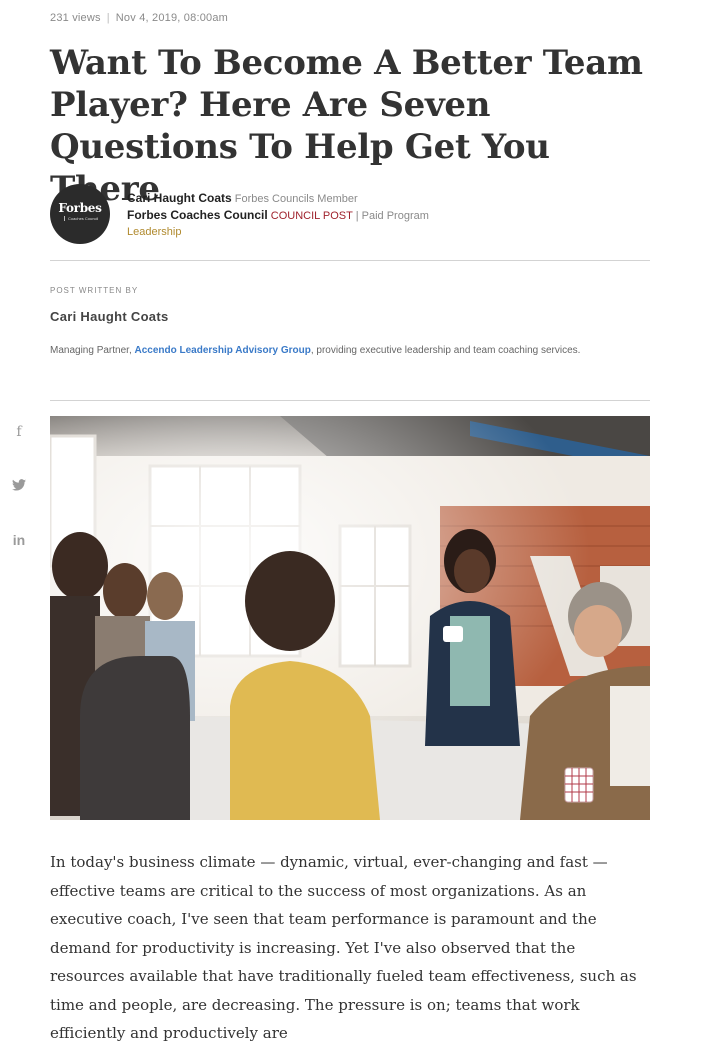 This screenshot has height=1048, width=706. Describe the element at coordinates (172, 18) in the screenshot. I see `publish-date: Nov 4, 2019, 08:00am` at that location.